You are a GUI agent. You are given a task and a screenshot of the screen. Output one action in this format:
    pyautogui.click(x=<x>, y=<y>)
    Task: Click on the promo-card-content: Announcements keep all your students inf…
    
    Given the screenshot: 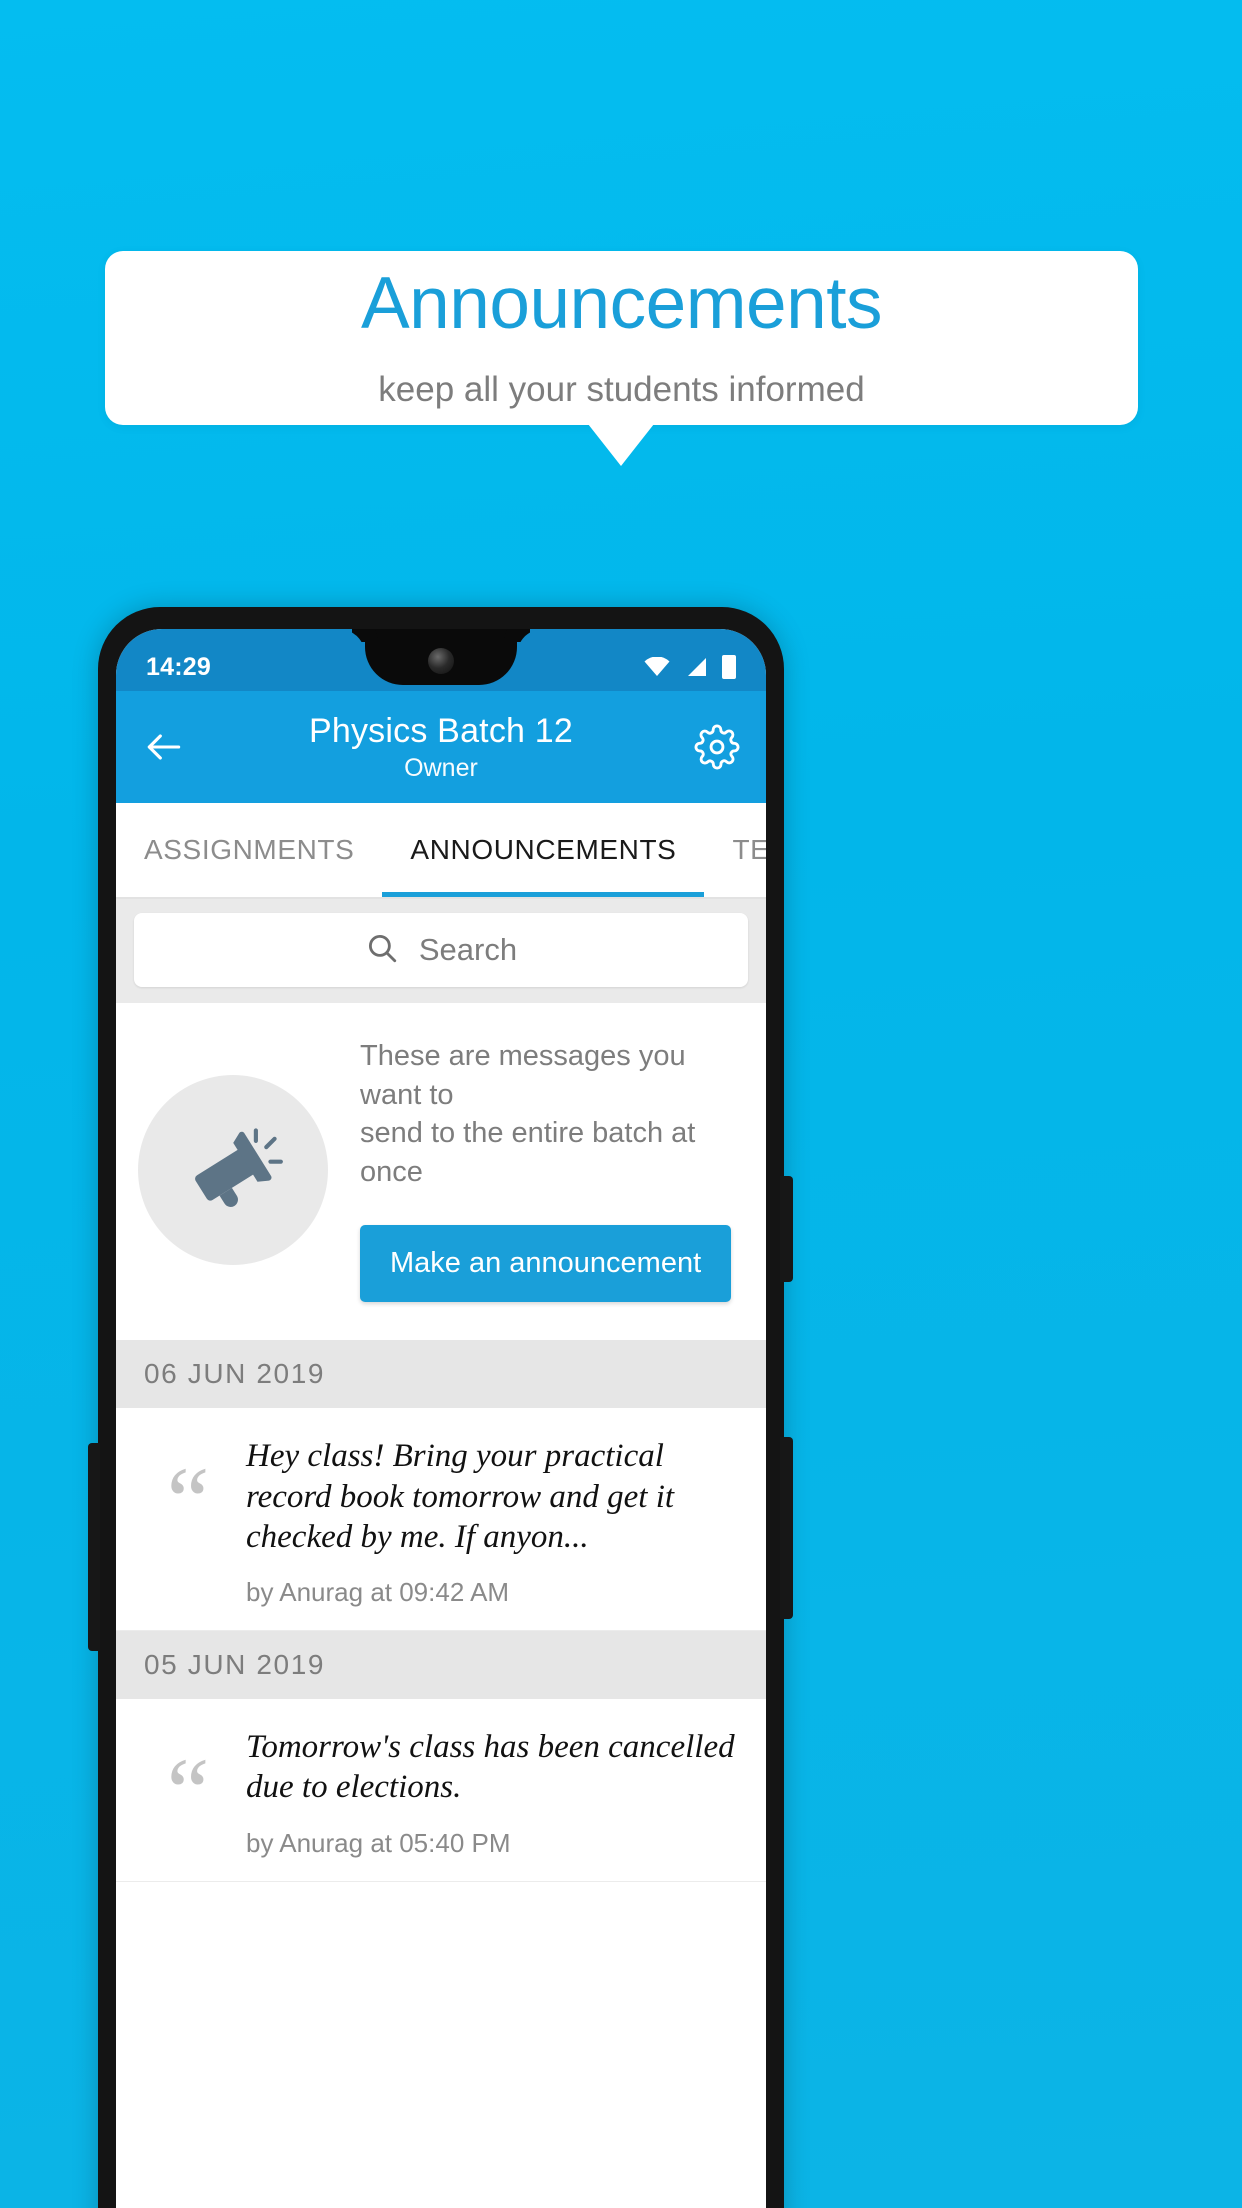 What is the action you would take?
    pyautogui.click(x=621, y=338)
    